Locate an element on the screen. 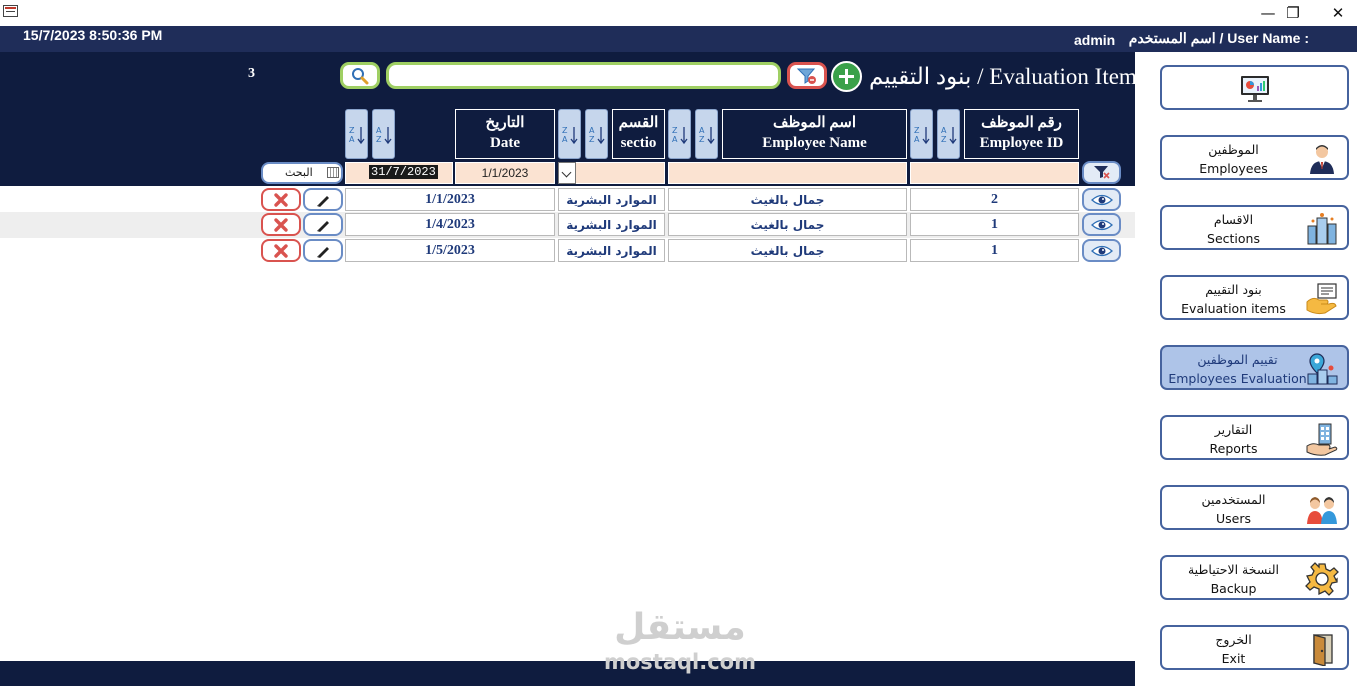 Image resolution: width=1357 pixels, height=698 pixels. nav-label-en: Backup is located at coordinates (1233, 588).